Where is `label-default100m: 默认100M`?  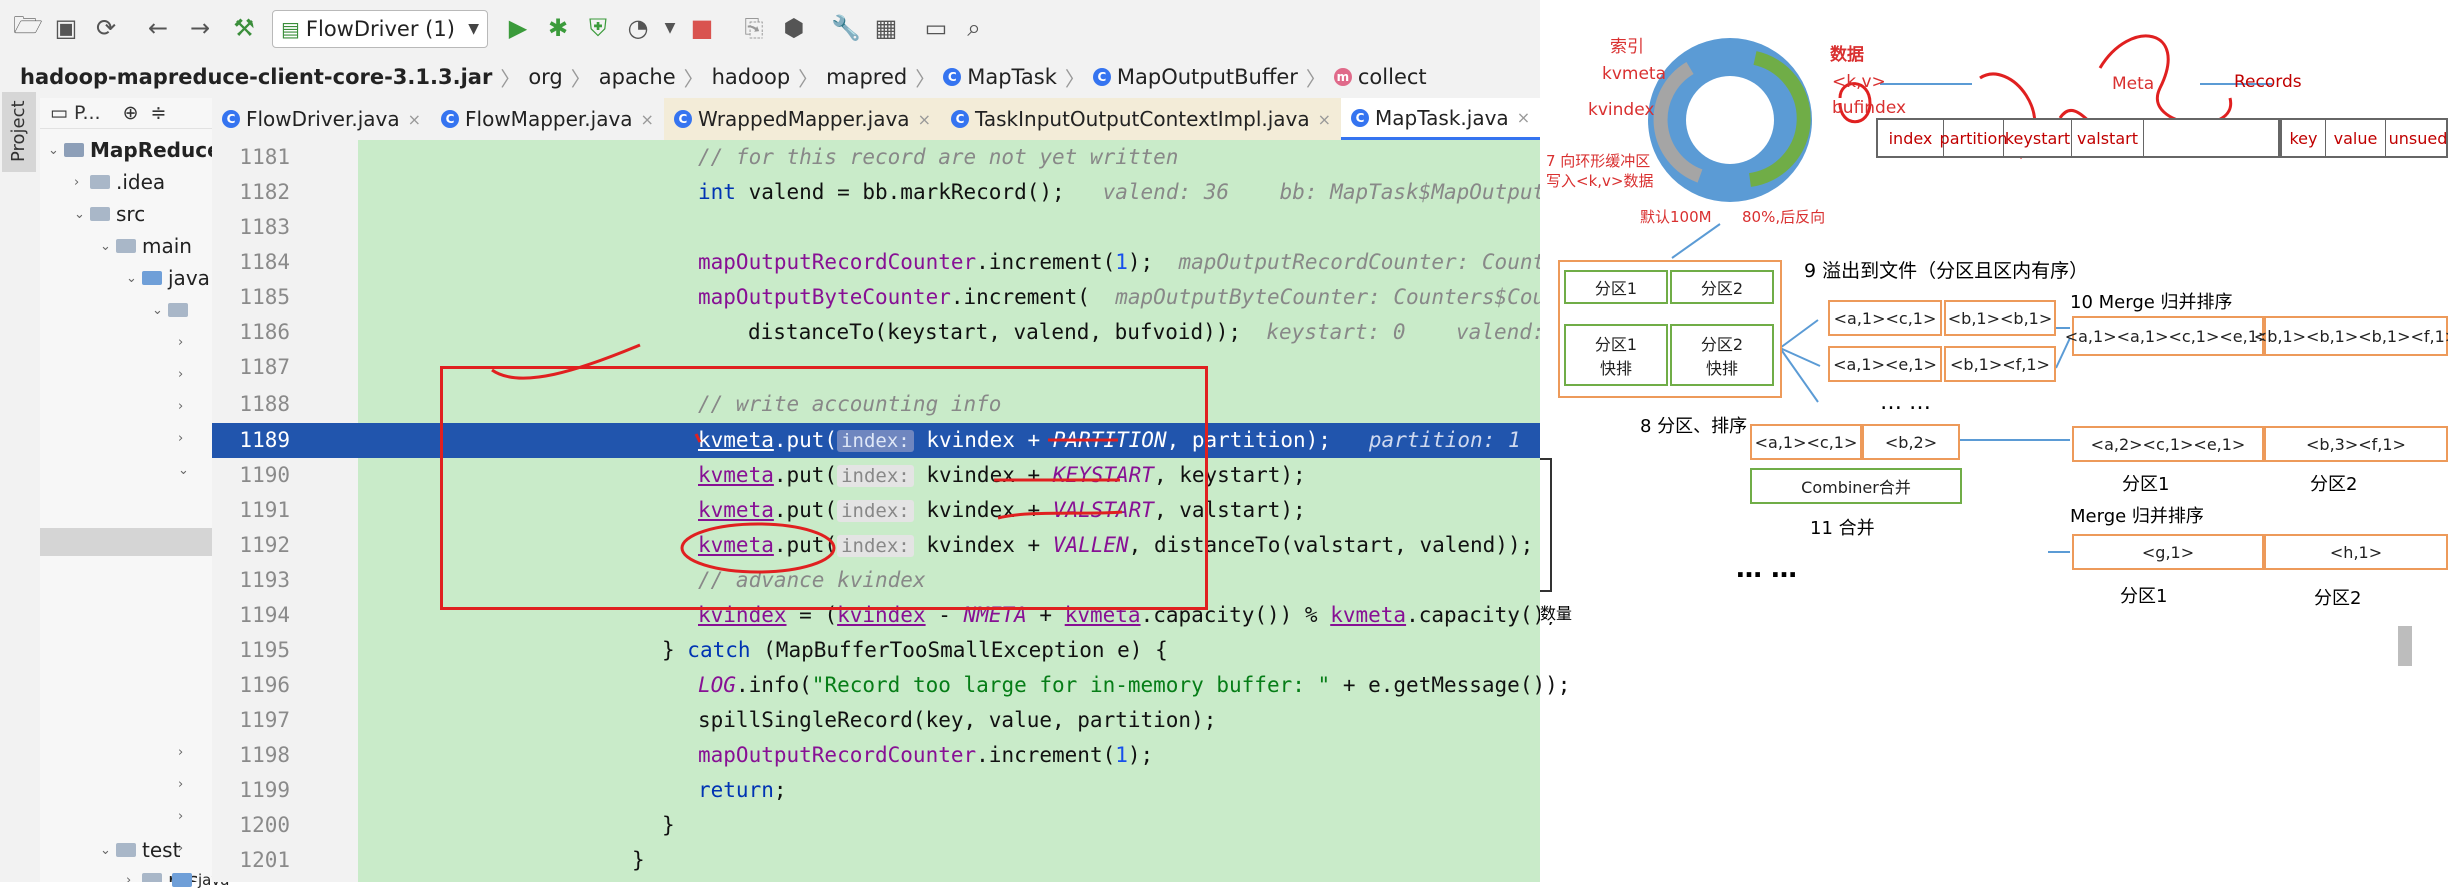 label-default100m: 默认100M is located at coordinates (1676, 217).